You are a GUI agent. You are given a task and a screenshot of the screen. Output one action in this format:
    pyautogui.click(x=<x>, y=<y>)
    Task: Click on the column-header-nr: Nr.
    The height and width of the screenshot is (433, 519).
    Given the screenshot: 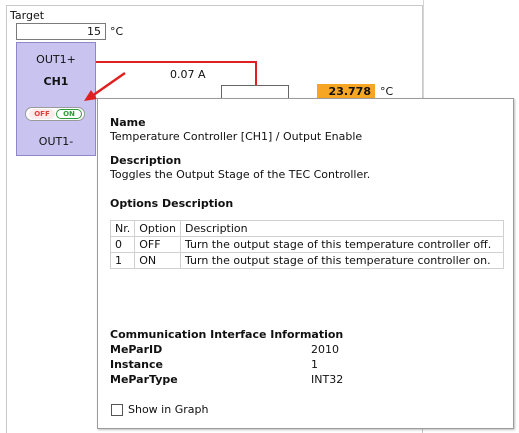 What is the action you would take?
    pyautogui.click(x=122, y=228)
    